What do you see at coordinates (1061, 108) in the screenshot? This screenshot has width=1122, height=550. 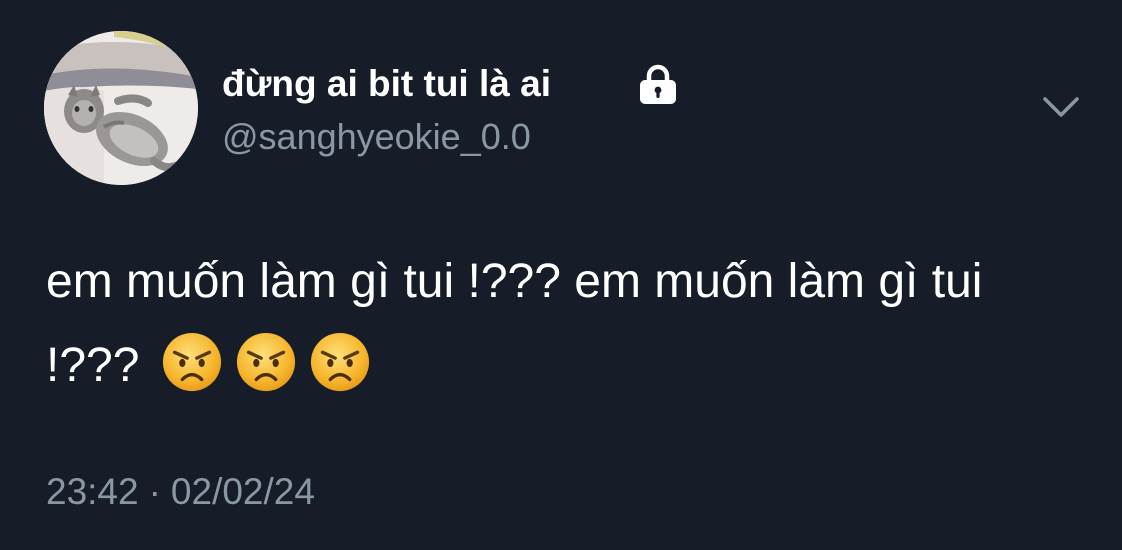 I see `chevron-down-icon` at bounding box center [1061, 108].